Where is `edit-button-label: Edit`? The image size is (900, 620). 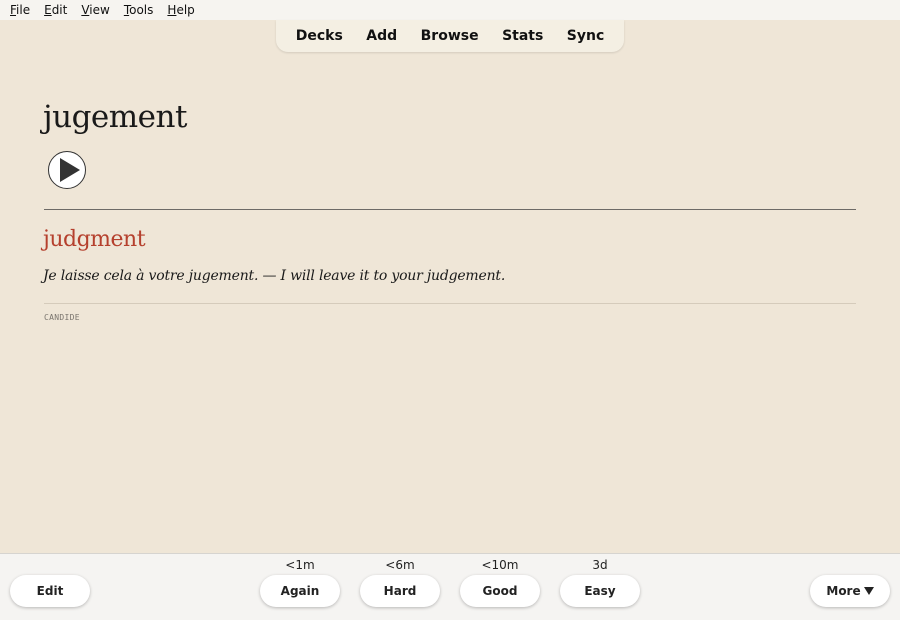 edit-button-label: Edit is located at coordinates (50, 591).